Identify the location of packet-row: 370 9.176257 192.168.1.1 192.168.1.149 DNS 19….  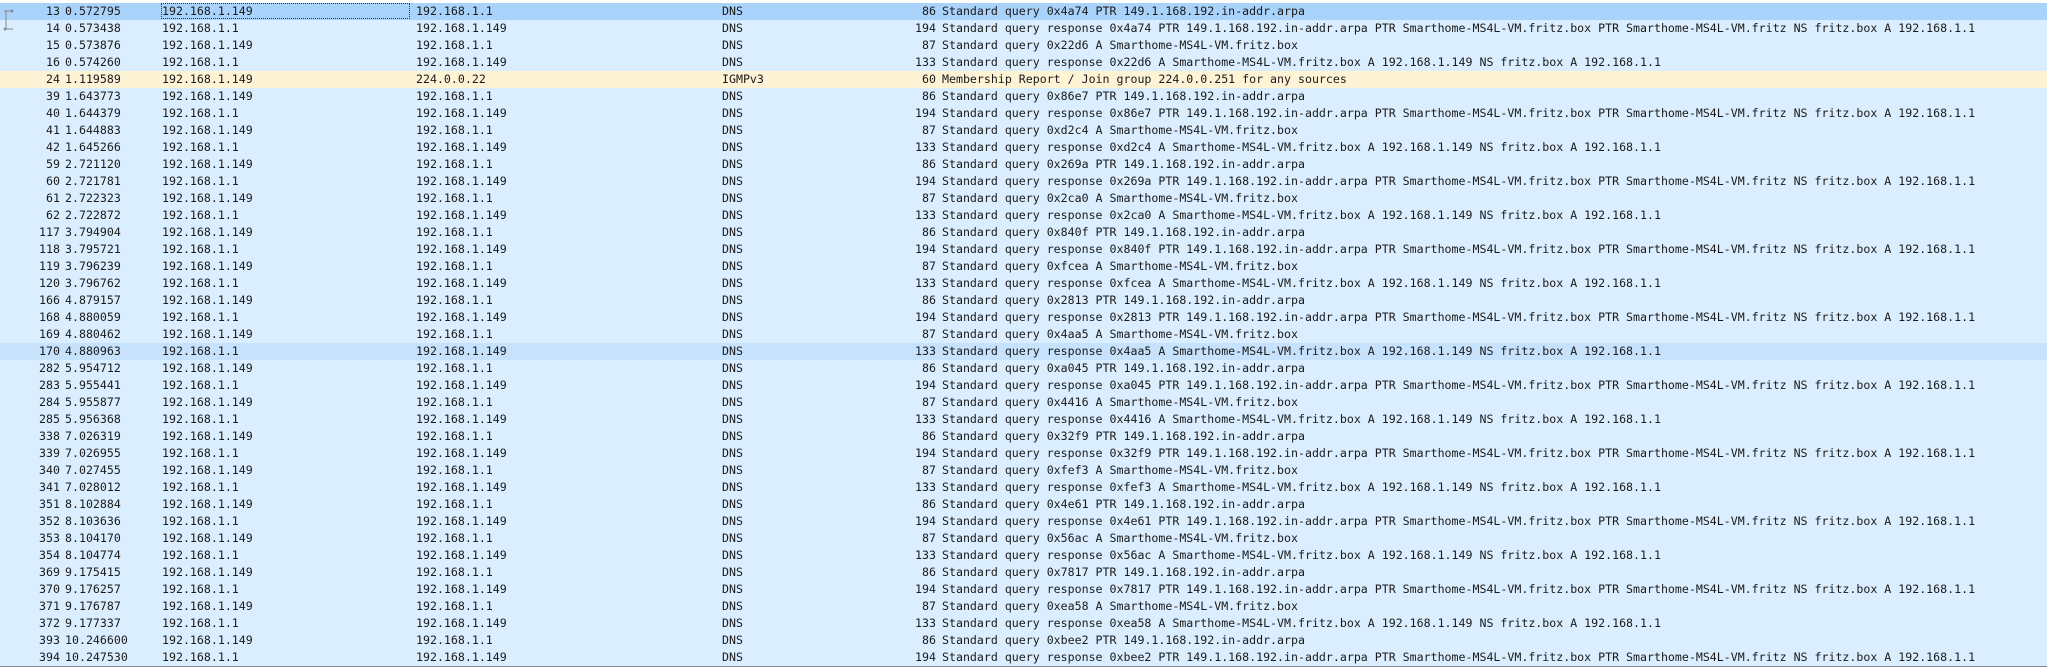
(1023, 589).